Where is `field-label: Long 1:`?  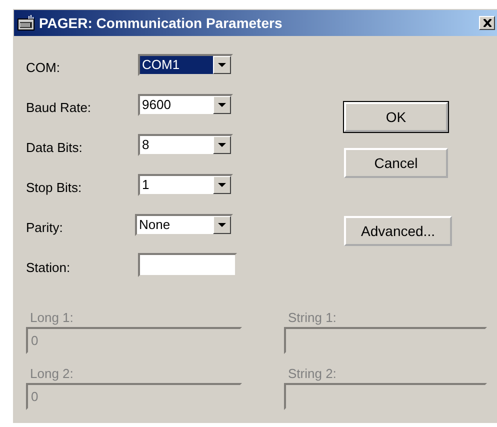
field-label: Long 1: is located at coordinates (51, 317).